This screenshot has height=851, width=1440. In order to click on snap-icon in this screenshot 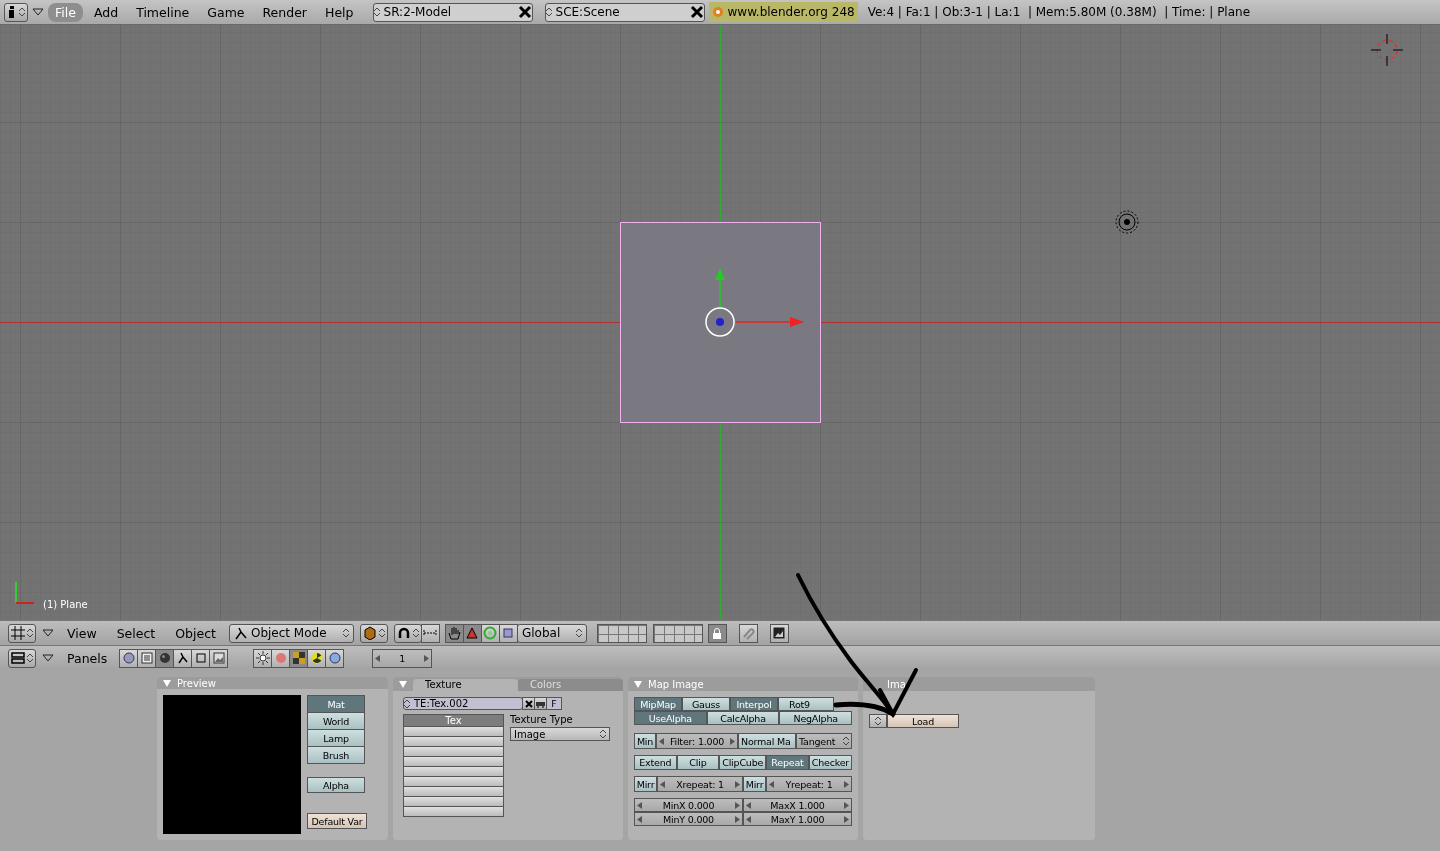, I will do `click(430, 633)`.